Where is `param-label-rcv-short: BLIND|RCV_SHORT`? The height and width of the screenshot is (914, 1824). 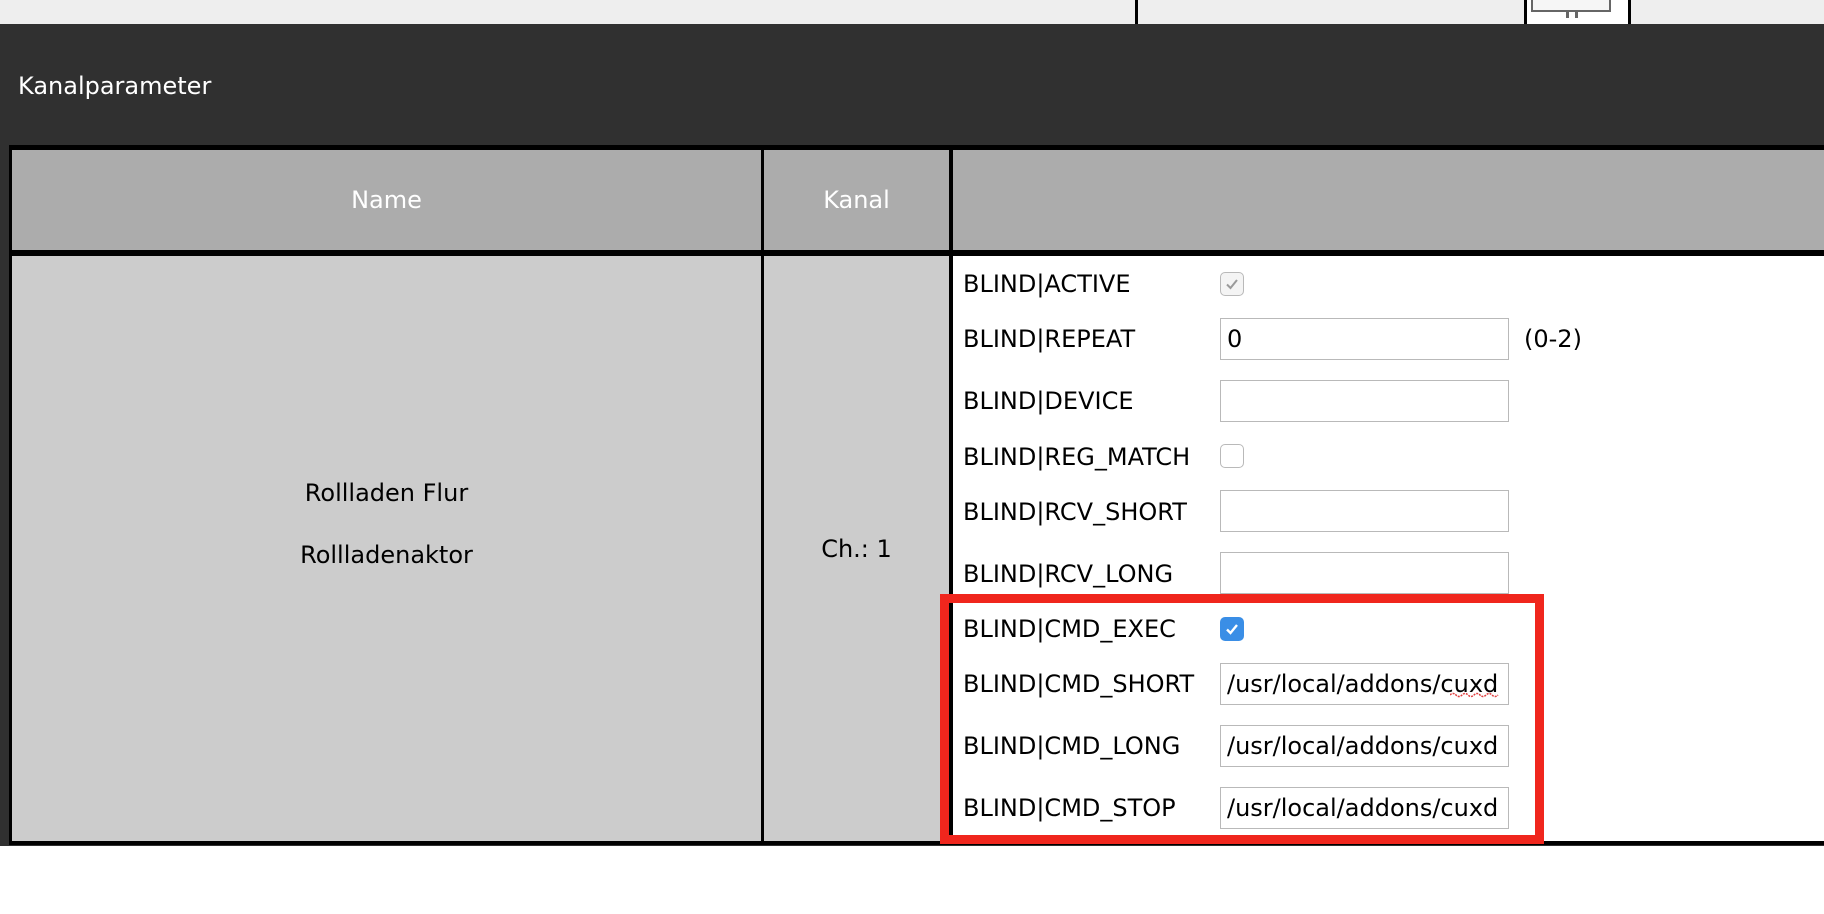 param-label-rcv-short: BLIND|RCV_SHORT is located at coordinates (1075, 512).